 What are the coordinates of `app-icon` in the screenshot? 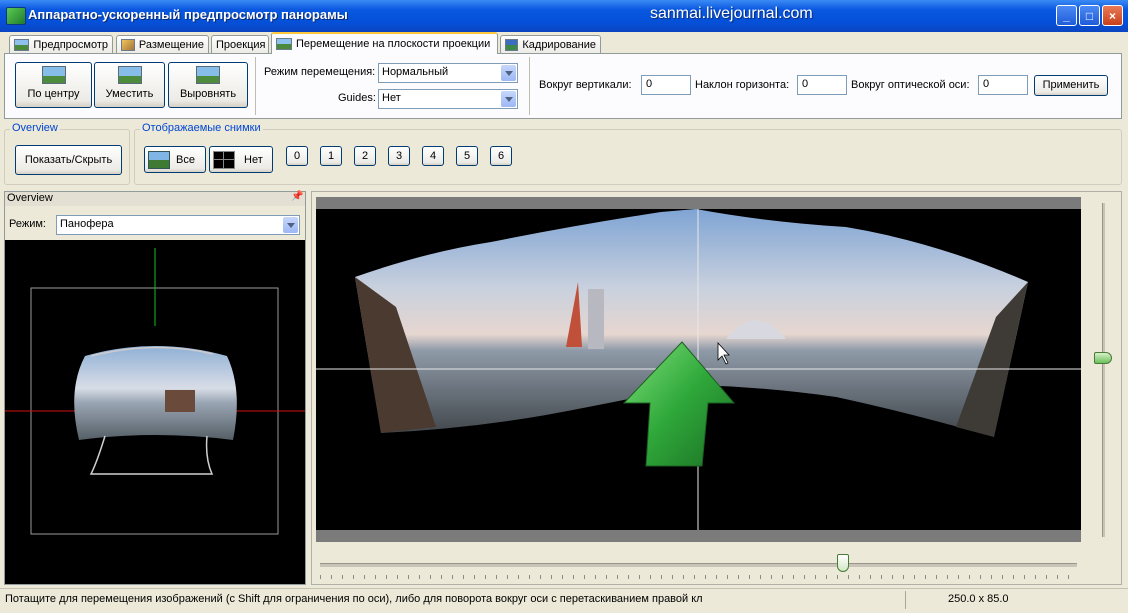 It's located at (16, 16).